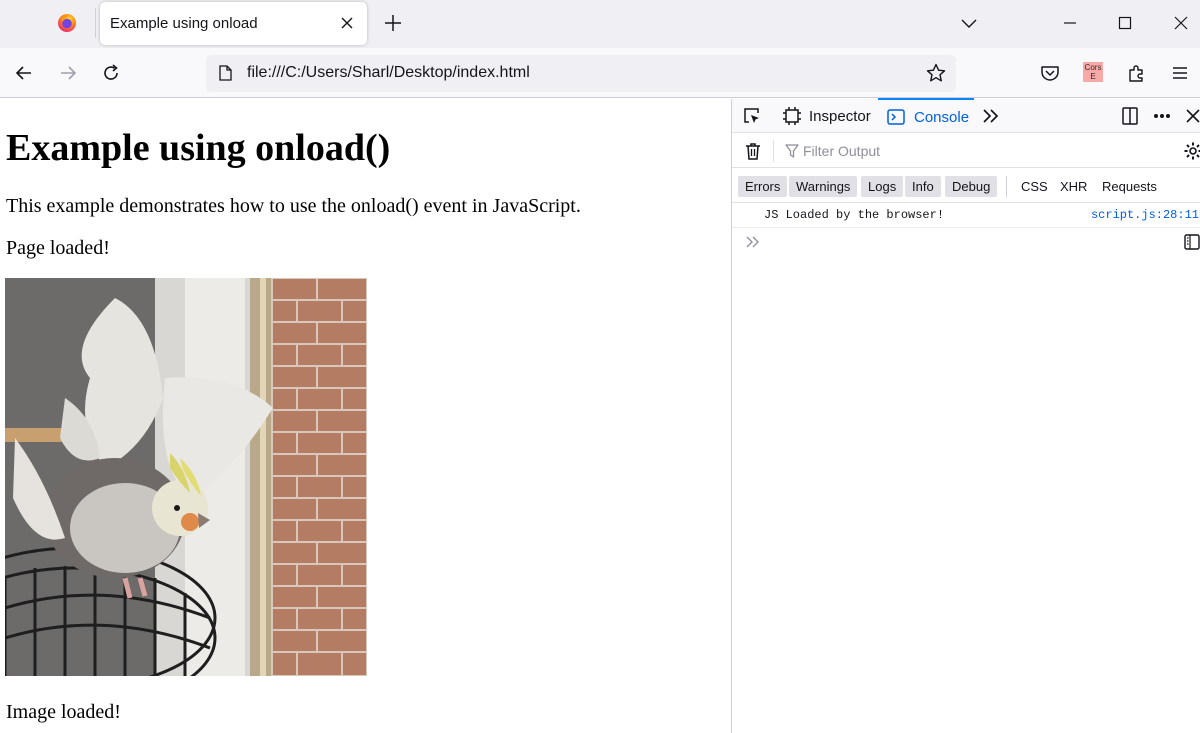 This screenshot has width=1200, height=733. Describe the element at coordinates (923, 186) in the screenshot. I see `filter-info-button: Info` at that location.